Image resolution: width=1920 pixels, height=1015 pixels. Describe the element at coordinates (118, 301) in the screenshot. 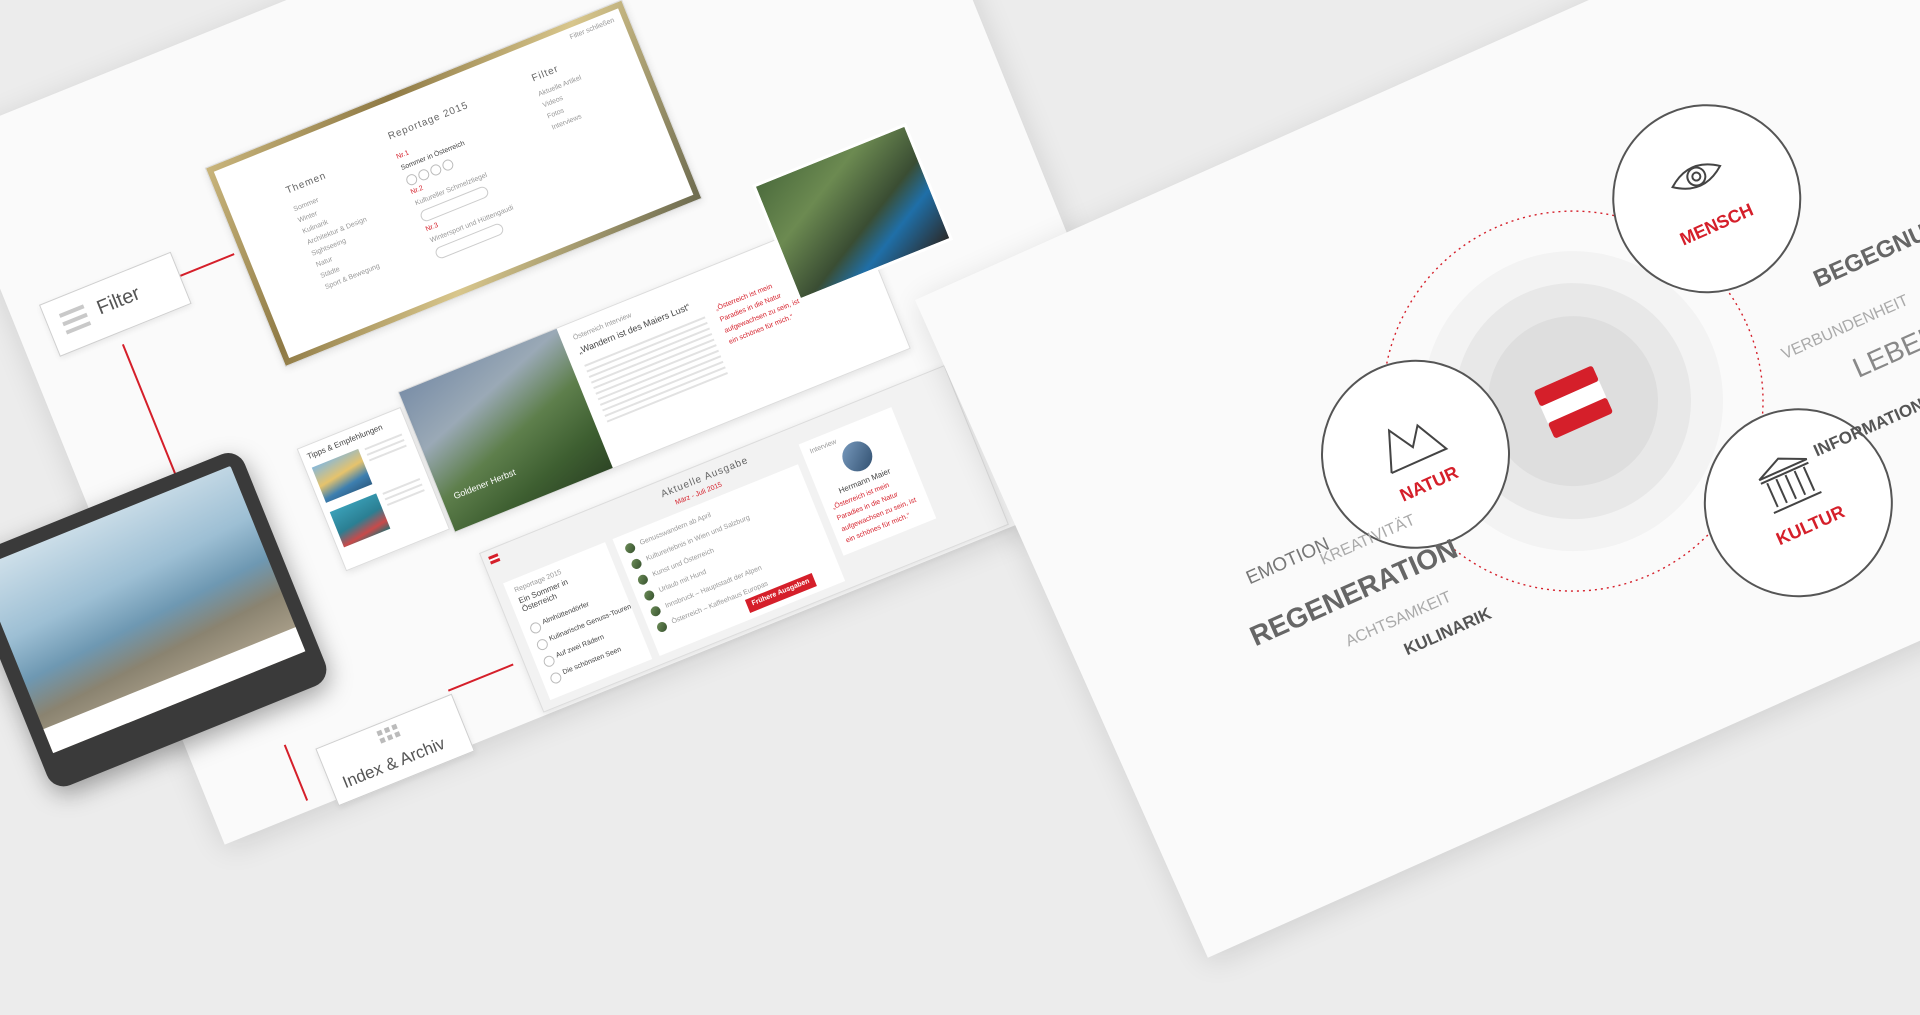

I see `filter-label: Filter` at that location.